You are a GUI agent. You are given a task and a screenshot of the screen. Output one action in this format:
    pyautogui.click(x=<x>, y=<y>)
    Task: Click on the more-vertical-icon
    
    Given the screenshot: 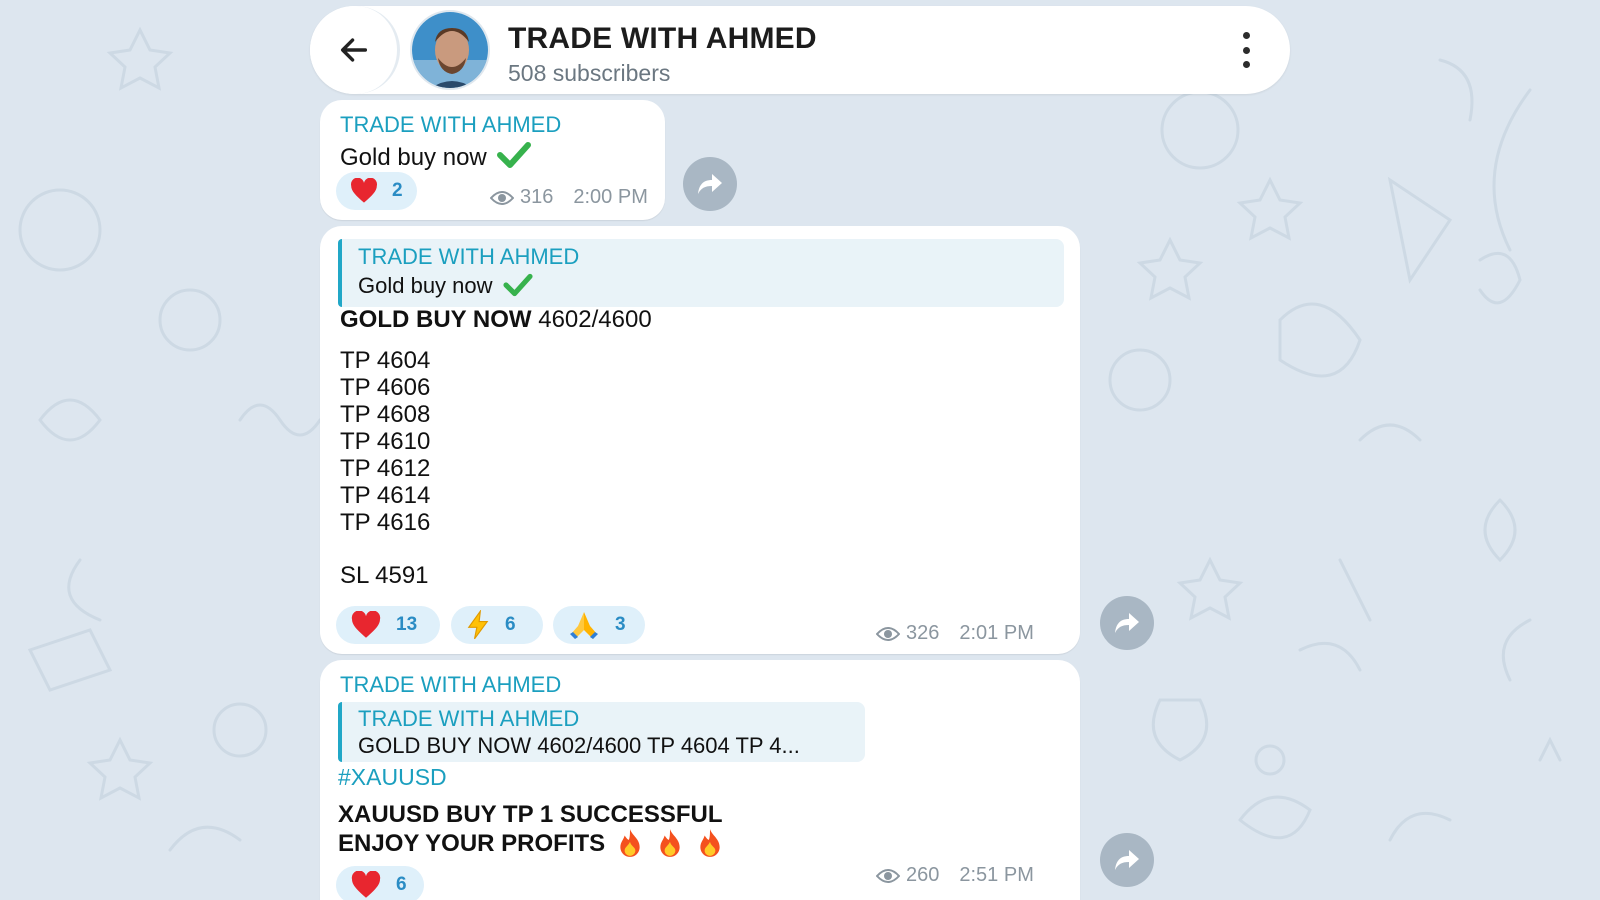 What is the action you would take?
    pyautogui.click(x=1246, y=35)
    